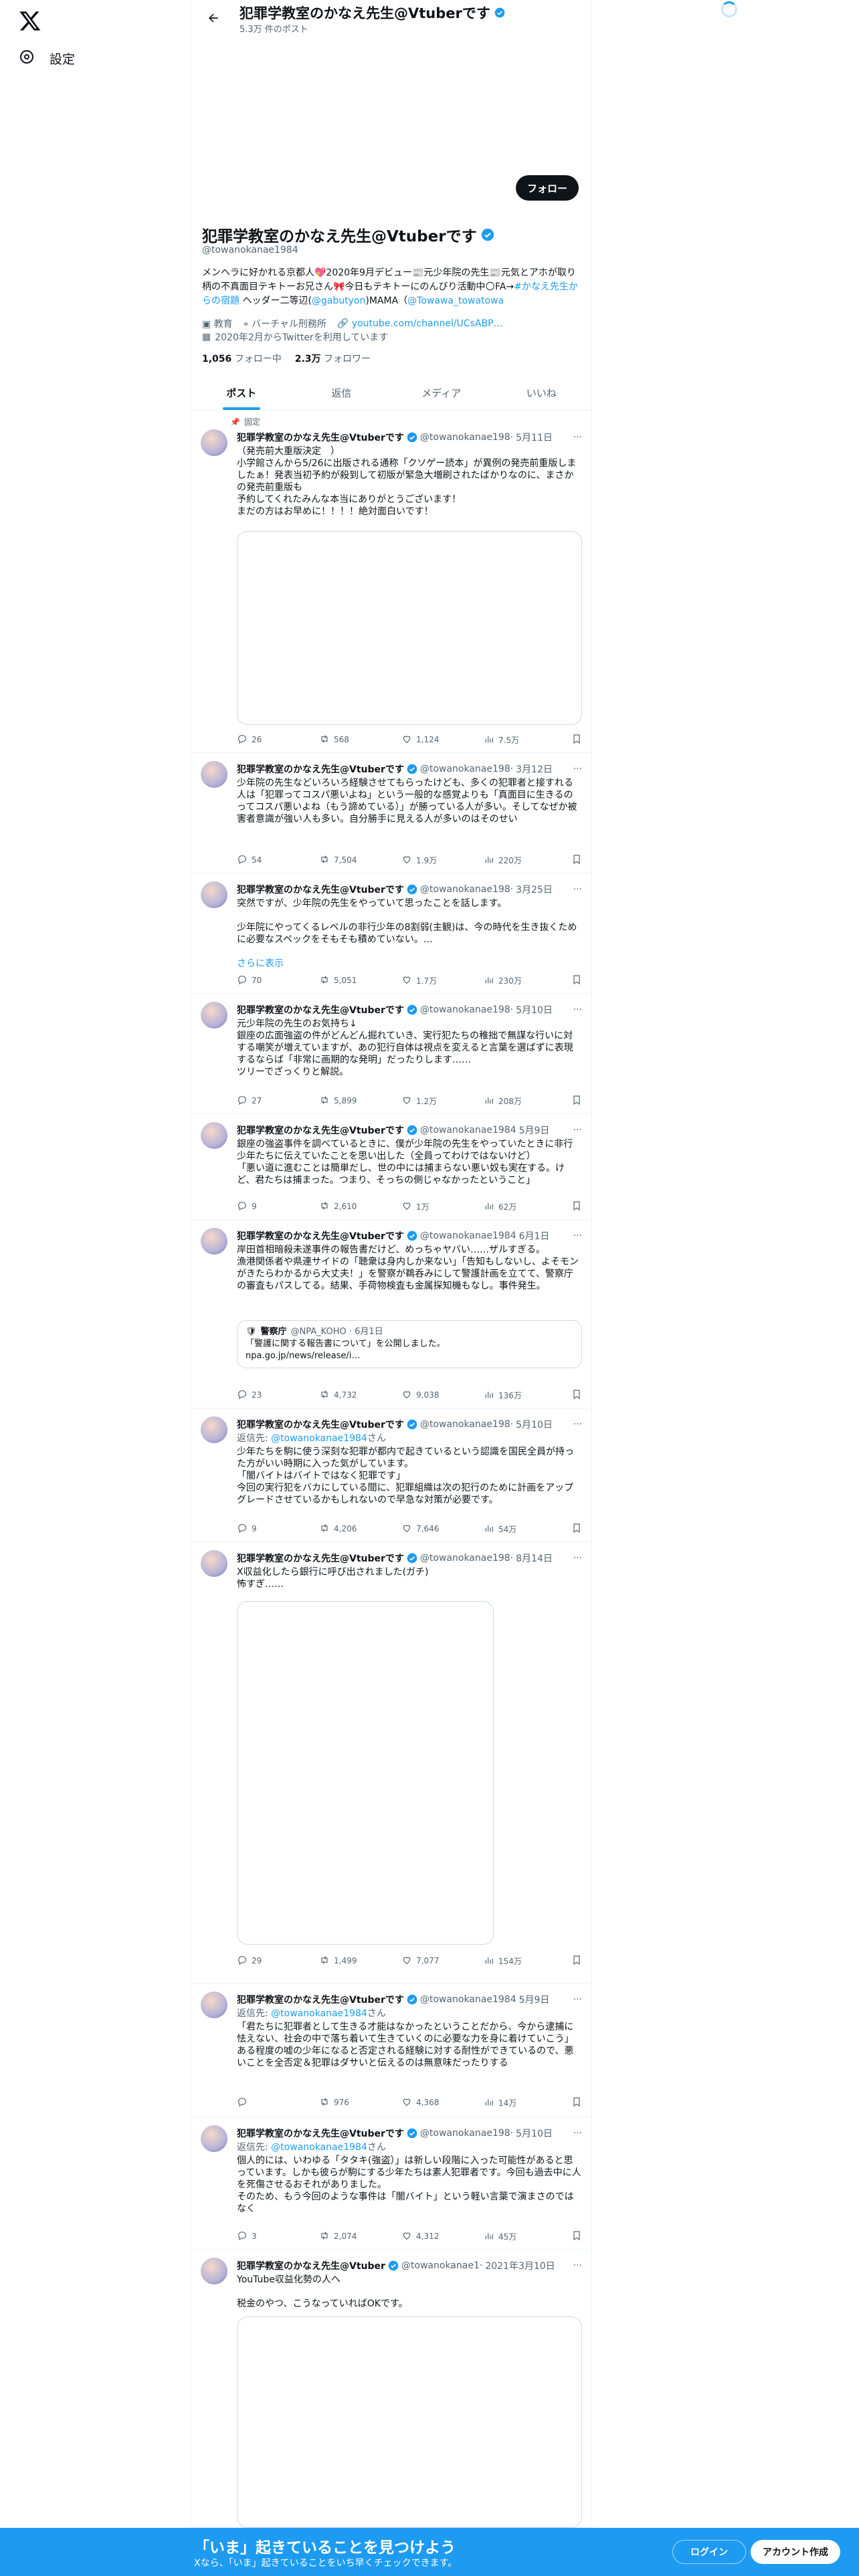 The width and height of the screenshot is (859, 2576). What do you see at coordinates (360, 981) in the screenshot?
I see `retweet-button: 5,051` at bounding box center [360, 981].